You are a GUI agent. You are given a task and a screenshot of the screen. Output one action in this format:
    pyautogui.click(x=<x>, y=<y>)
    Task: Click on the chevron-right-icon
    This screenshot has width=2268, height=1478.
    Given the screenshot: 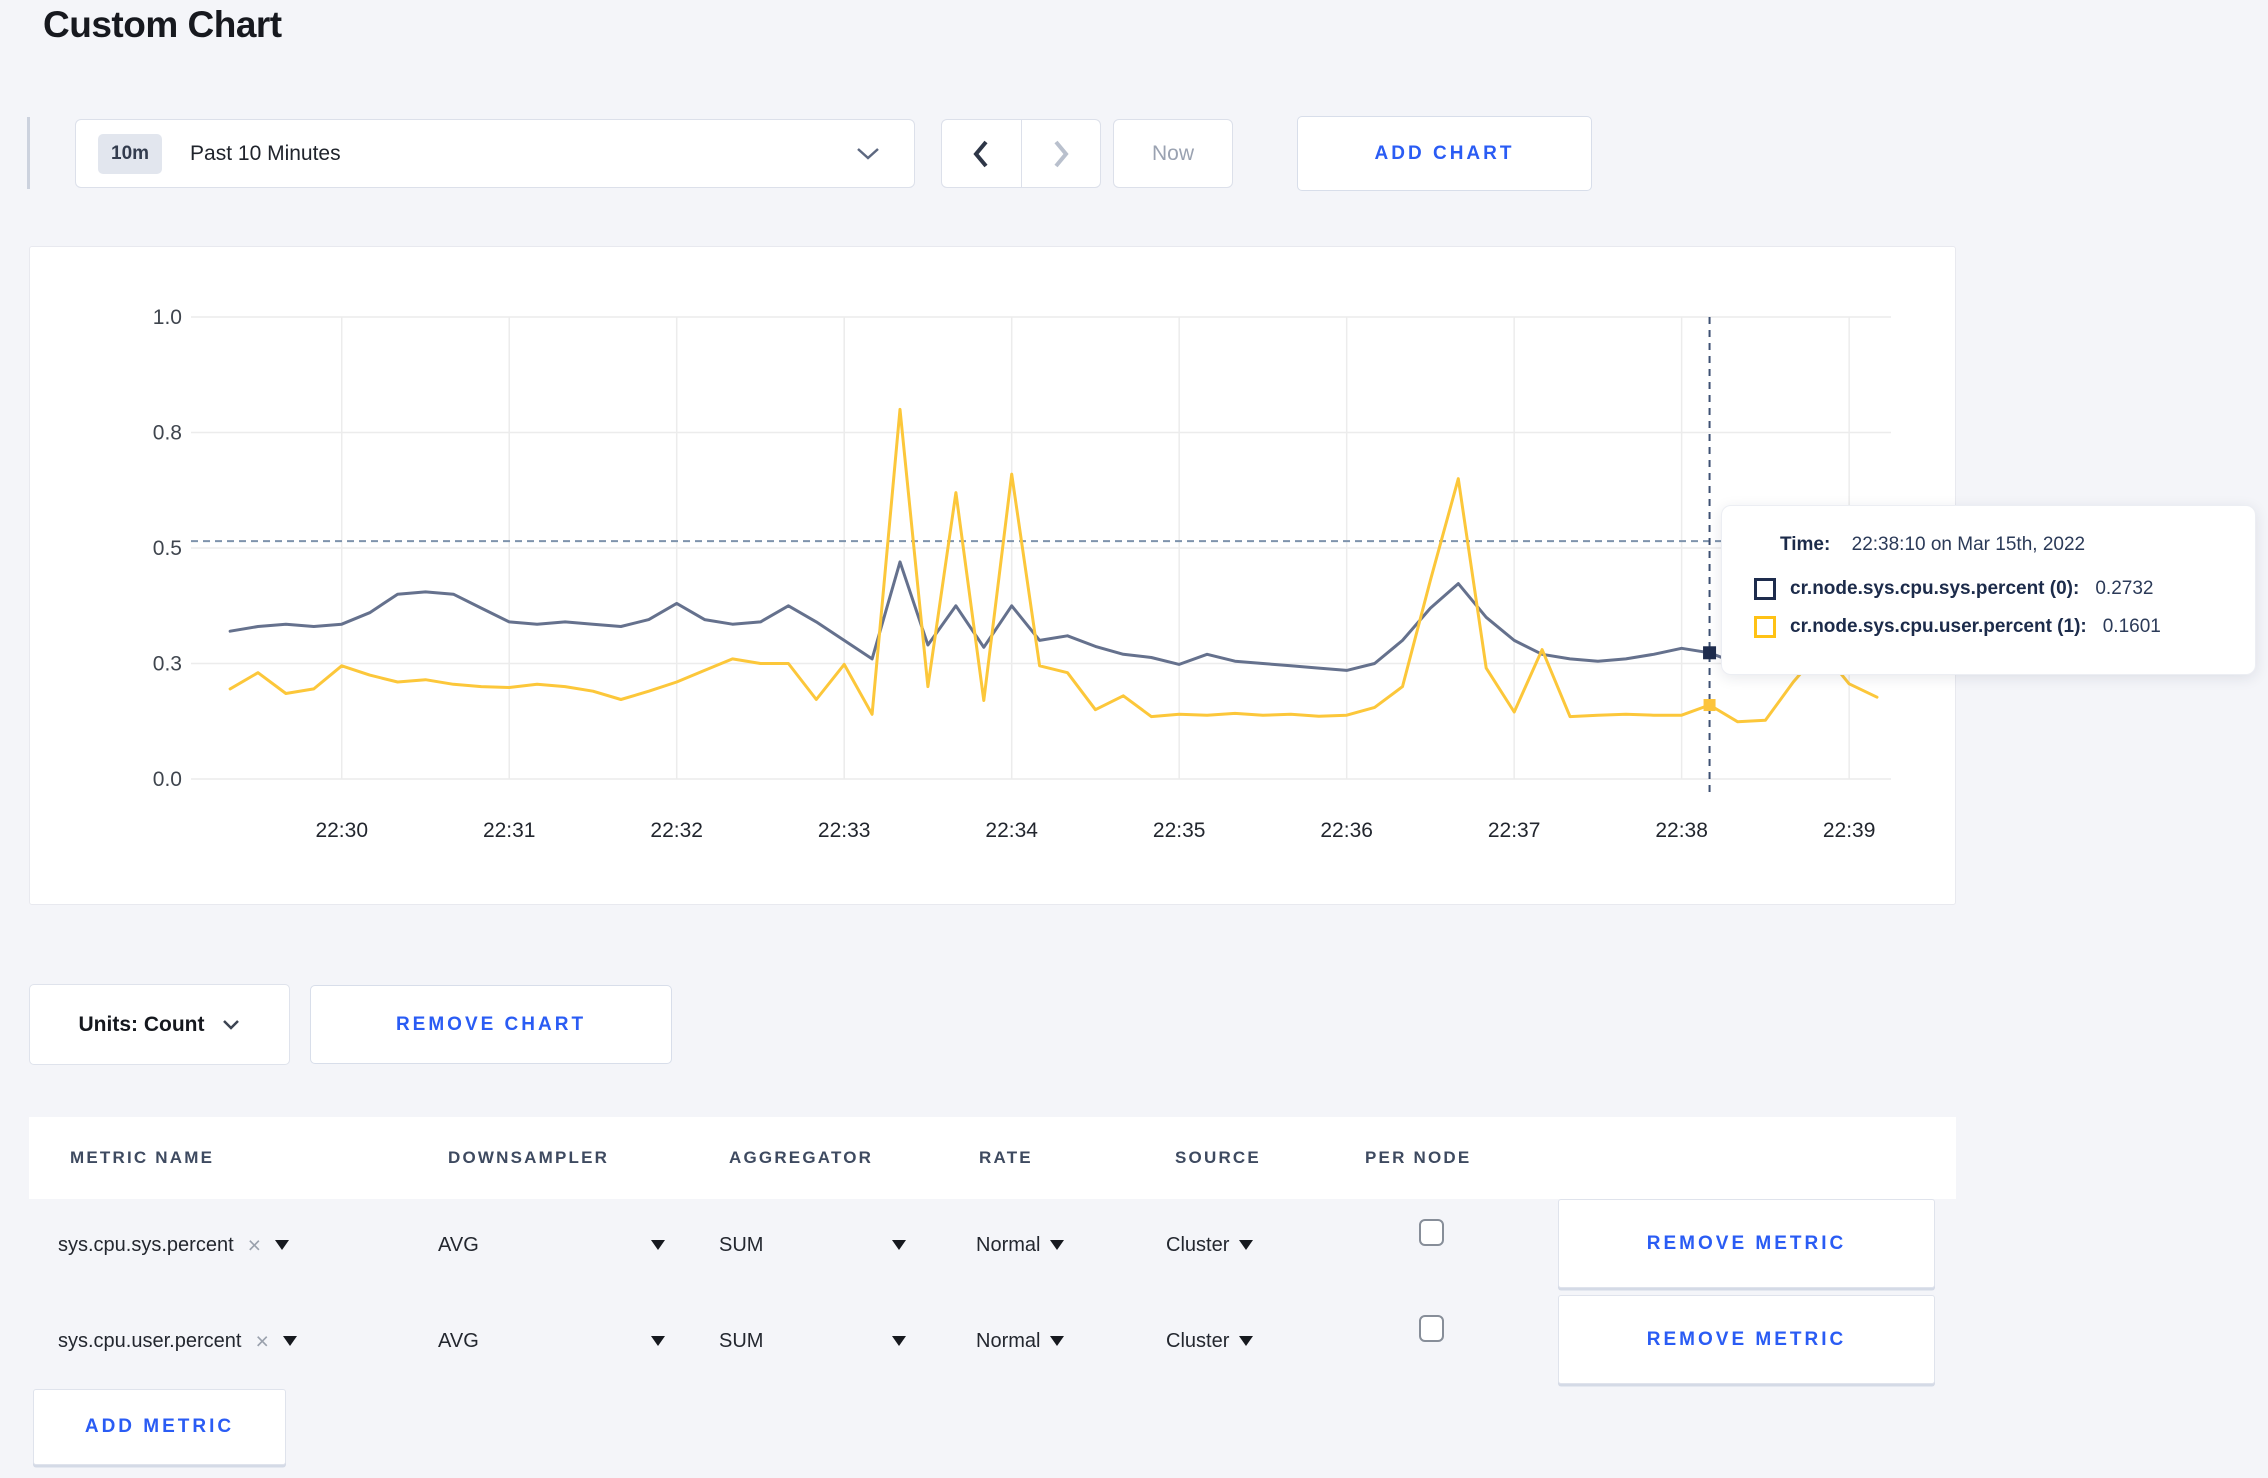 What is the action you would take?
    pyautogui.click(x=1061, y=153)
    